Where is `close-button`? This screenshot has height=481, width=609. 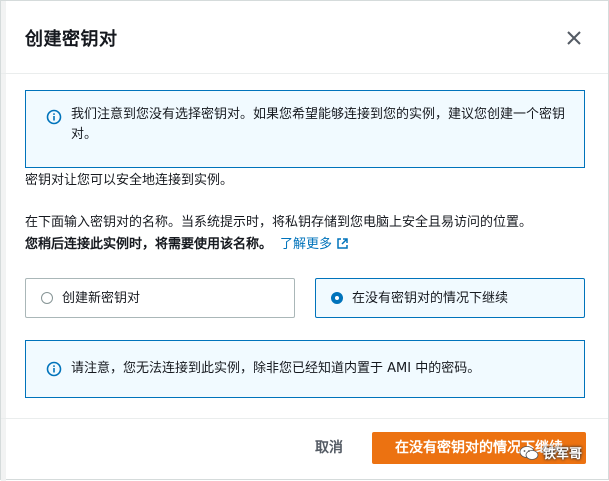
close-button is located at coordinates (574, 38).